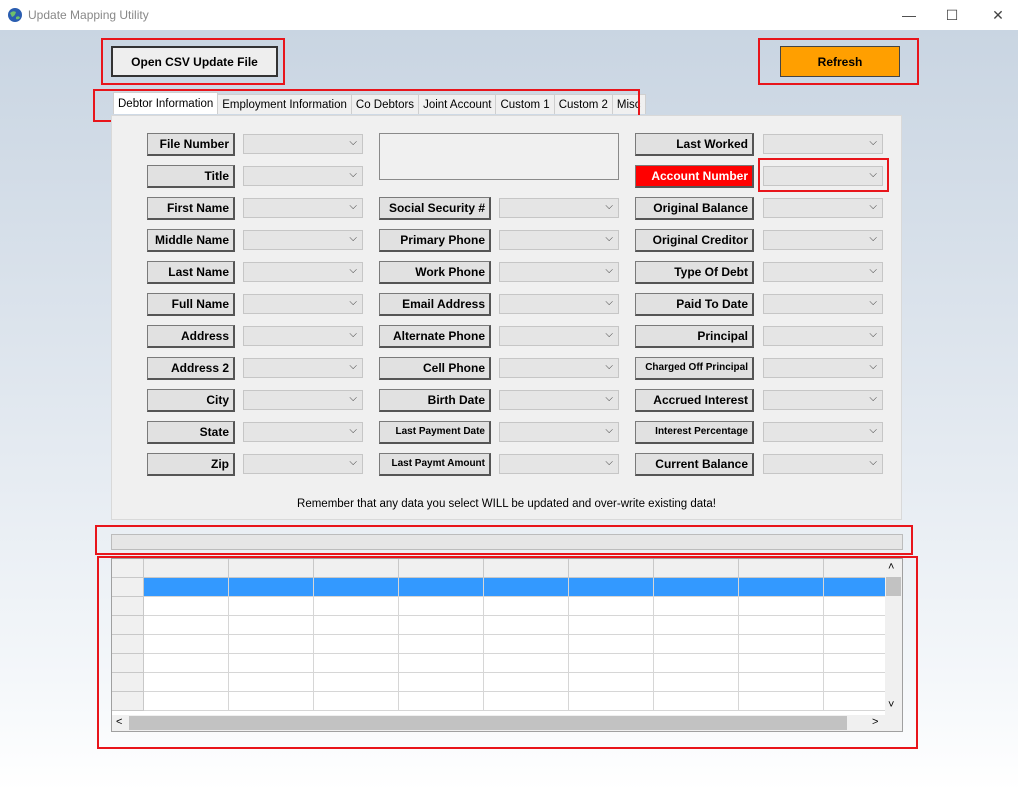  I want to click on combo-social-security: ⌵, so click(559, 208).